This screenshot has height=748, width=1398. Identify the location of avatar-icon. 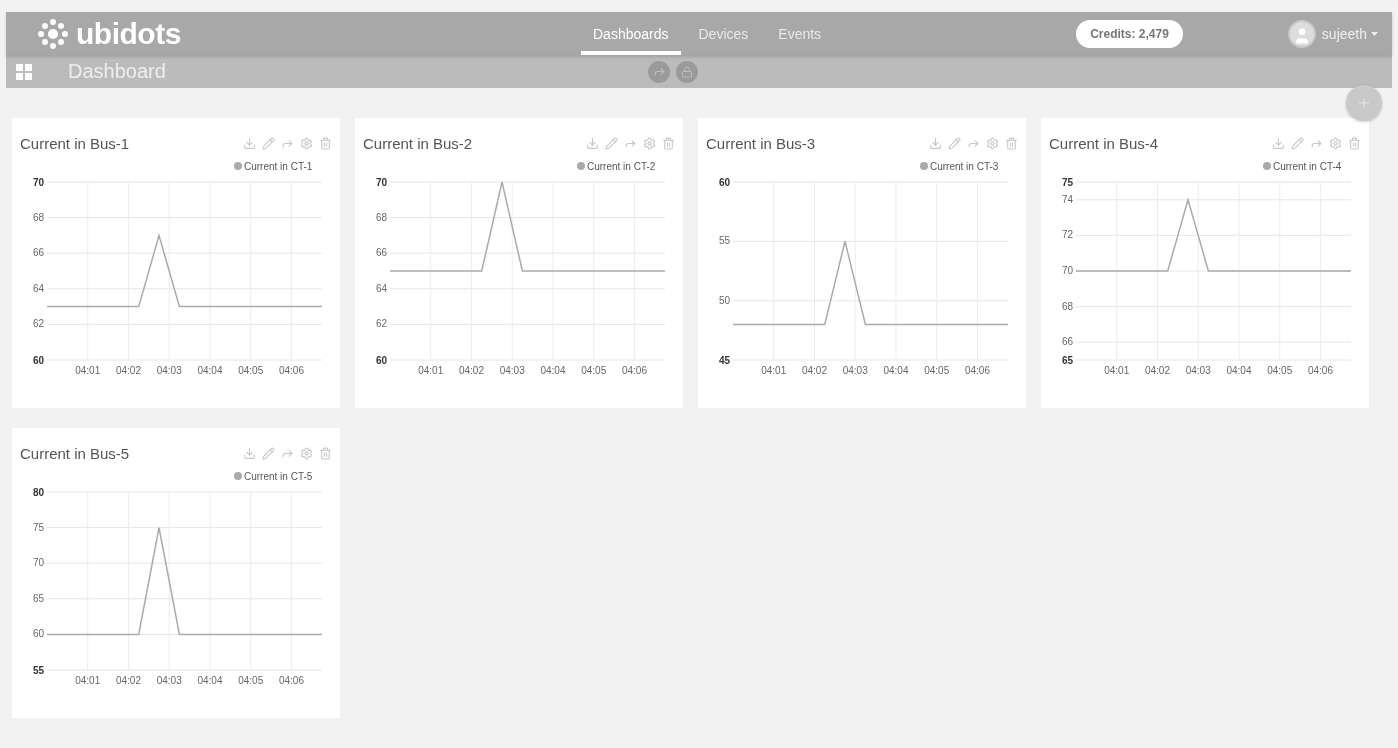
(1301, 33).